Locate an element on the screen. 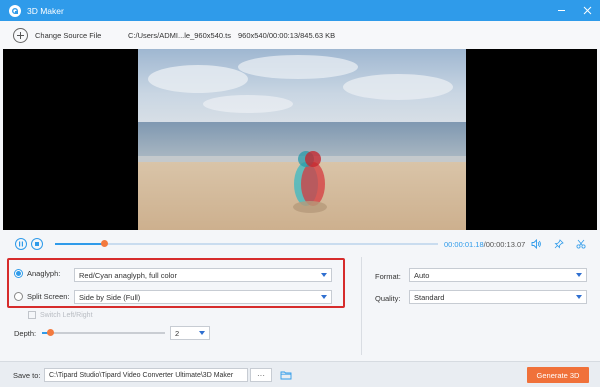 The height and width of the screenshot is (387, 600). depth-slider-track is located at coordinates (103, 332).